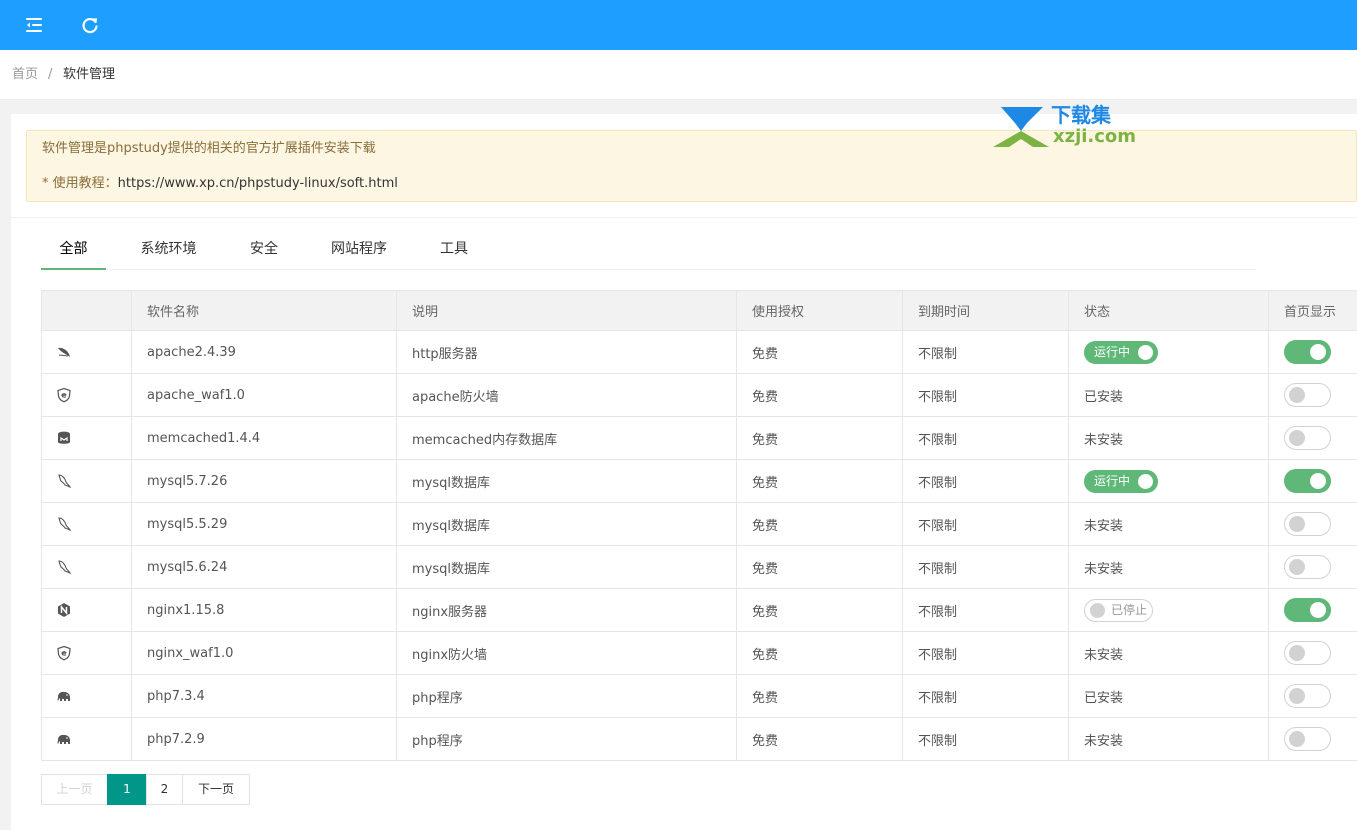  Describe the element at coordinates (264, 610) in the screenshot. I see `software-name: nginx1.15.8` at that location.